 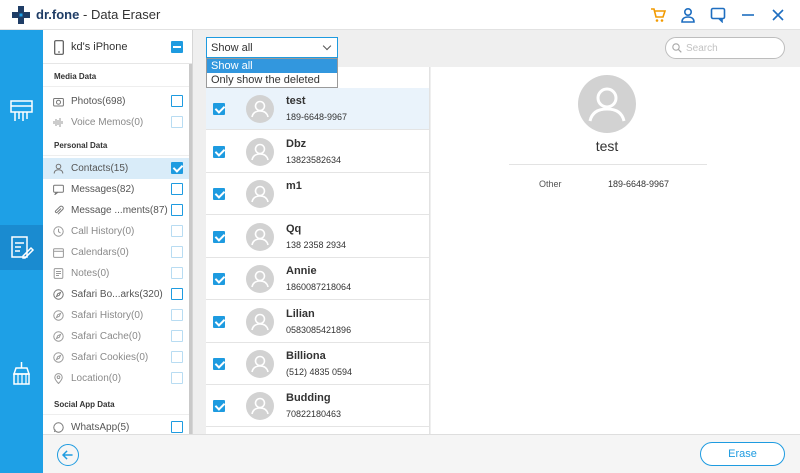 What do you see at coordinates (103, 231) in the screenshot?
I see `category-label: Call History(0)` at bounding box center [103, 231].